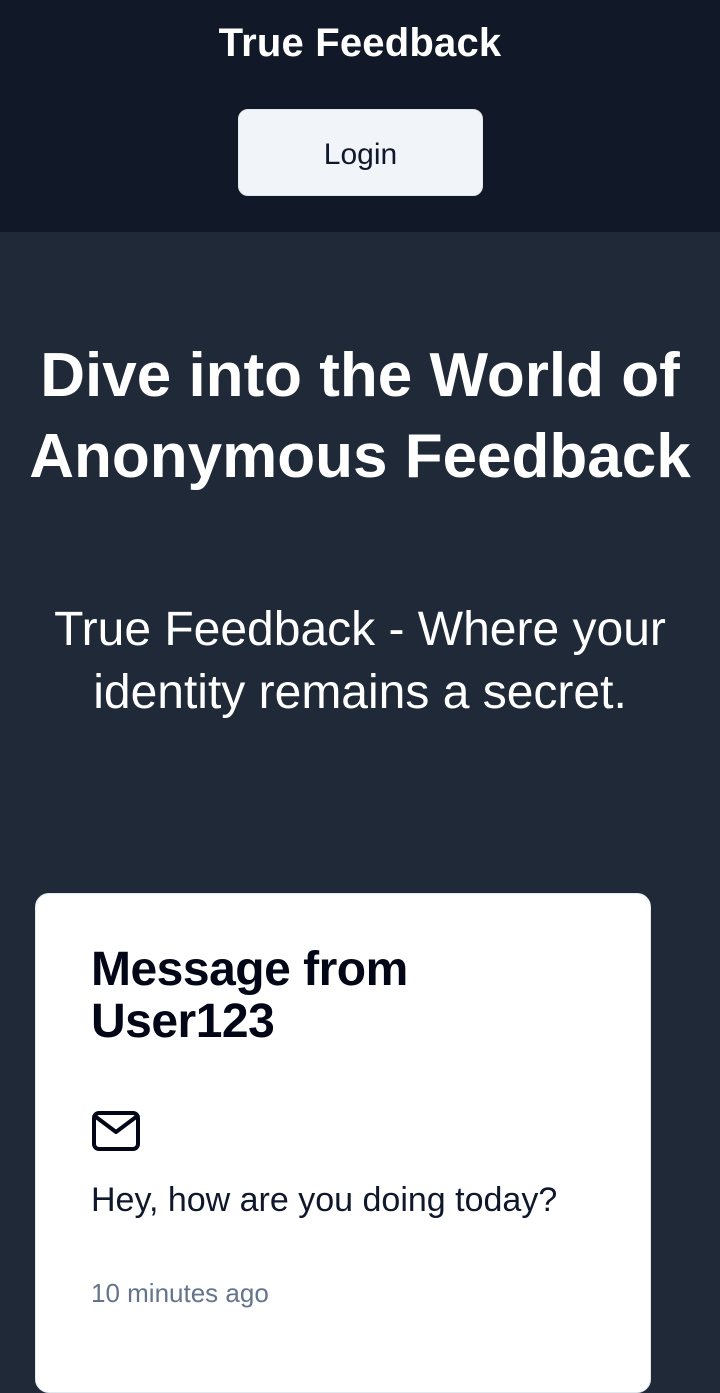 This screenshot has width=720, height=1393. What do you see at coordinates (180, 1293) in the screenshot?
I see `message-timestamp: 10 minutes ago` at bounding box center [180, 1293].